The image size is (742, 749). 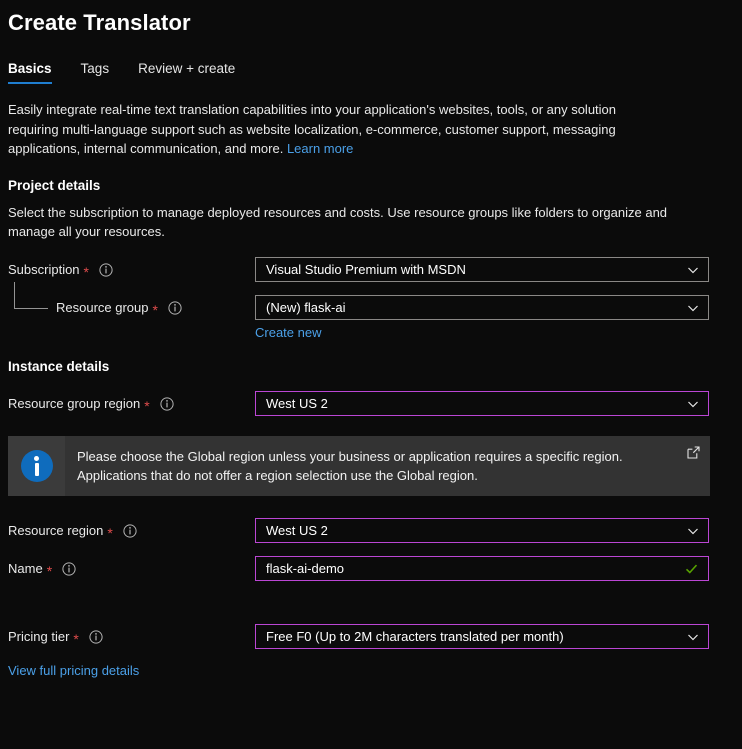 I want to click on pricing-tier-label: Pricing tier, so click(x=39, y=636).